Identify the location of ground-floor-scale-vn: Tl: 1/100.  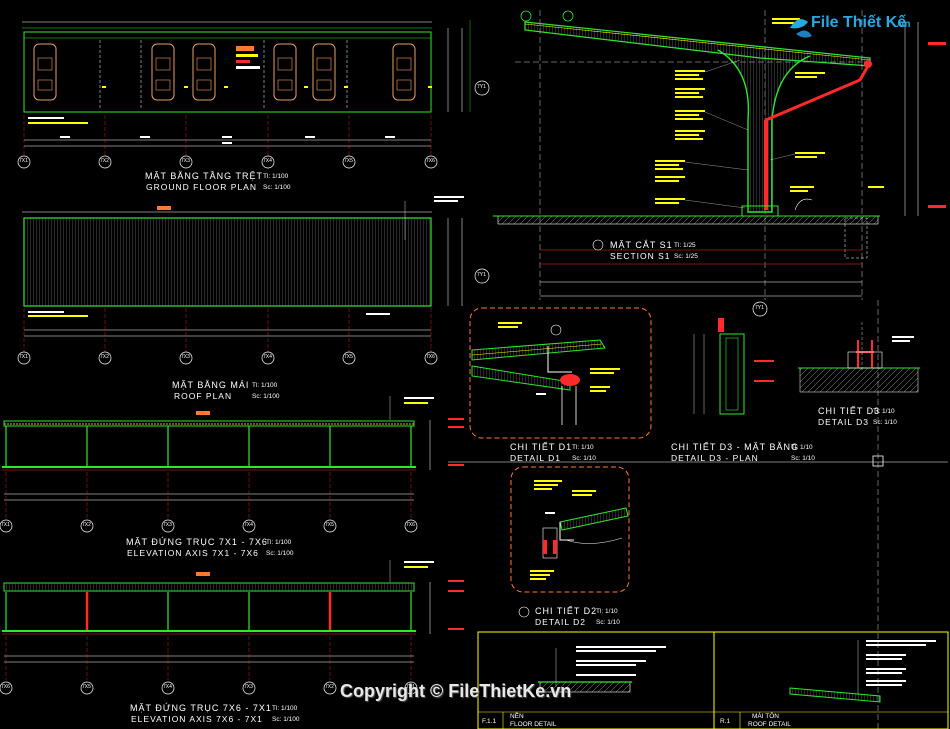
(276, 176).